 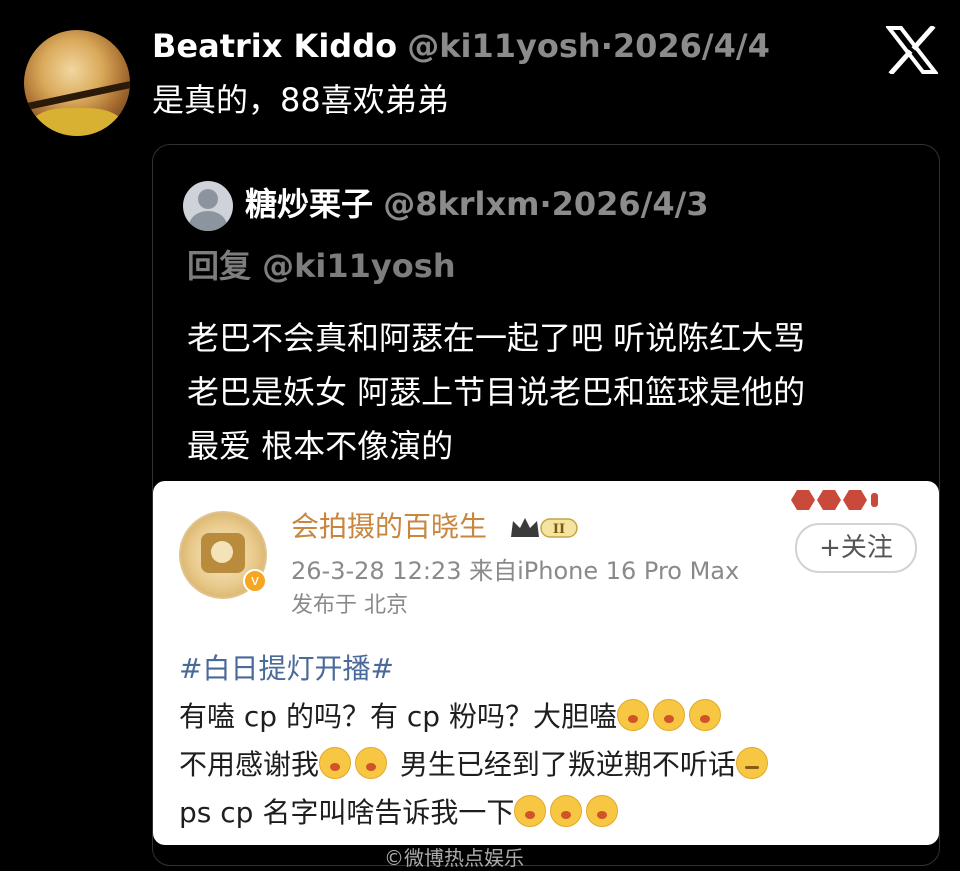 I want to click on tweet-date: 2026/4/4, so click(x=691, y=46).